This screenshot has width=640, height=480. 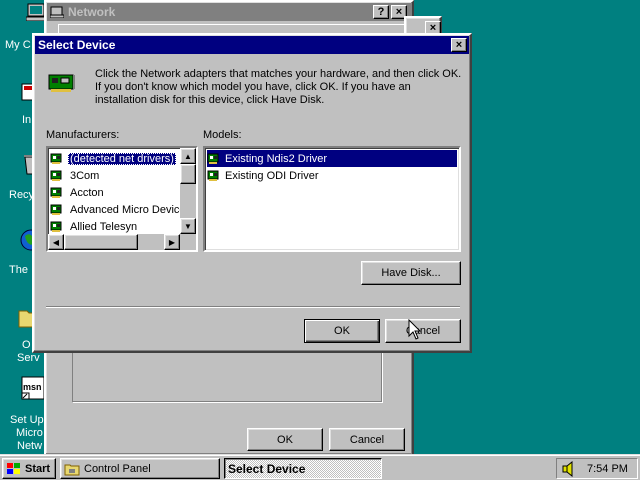 I want to click on msn-icon: msn, so click(x=33, y=388).